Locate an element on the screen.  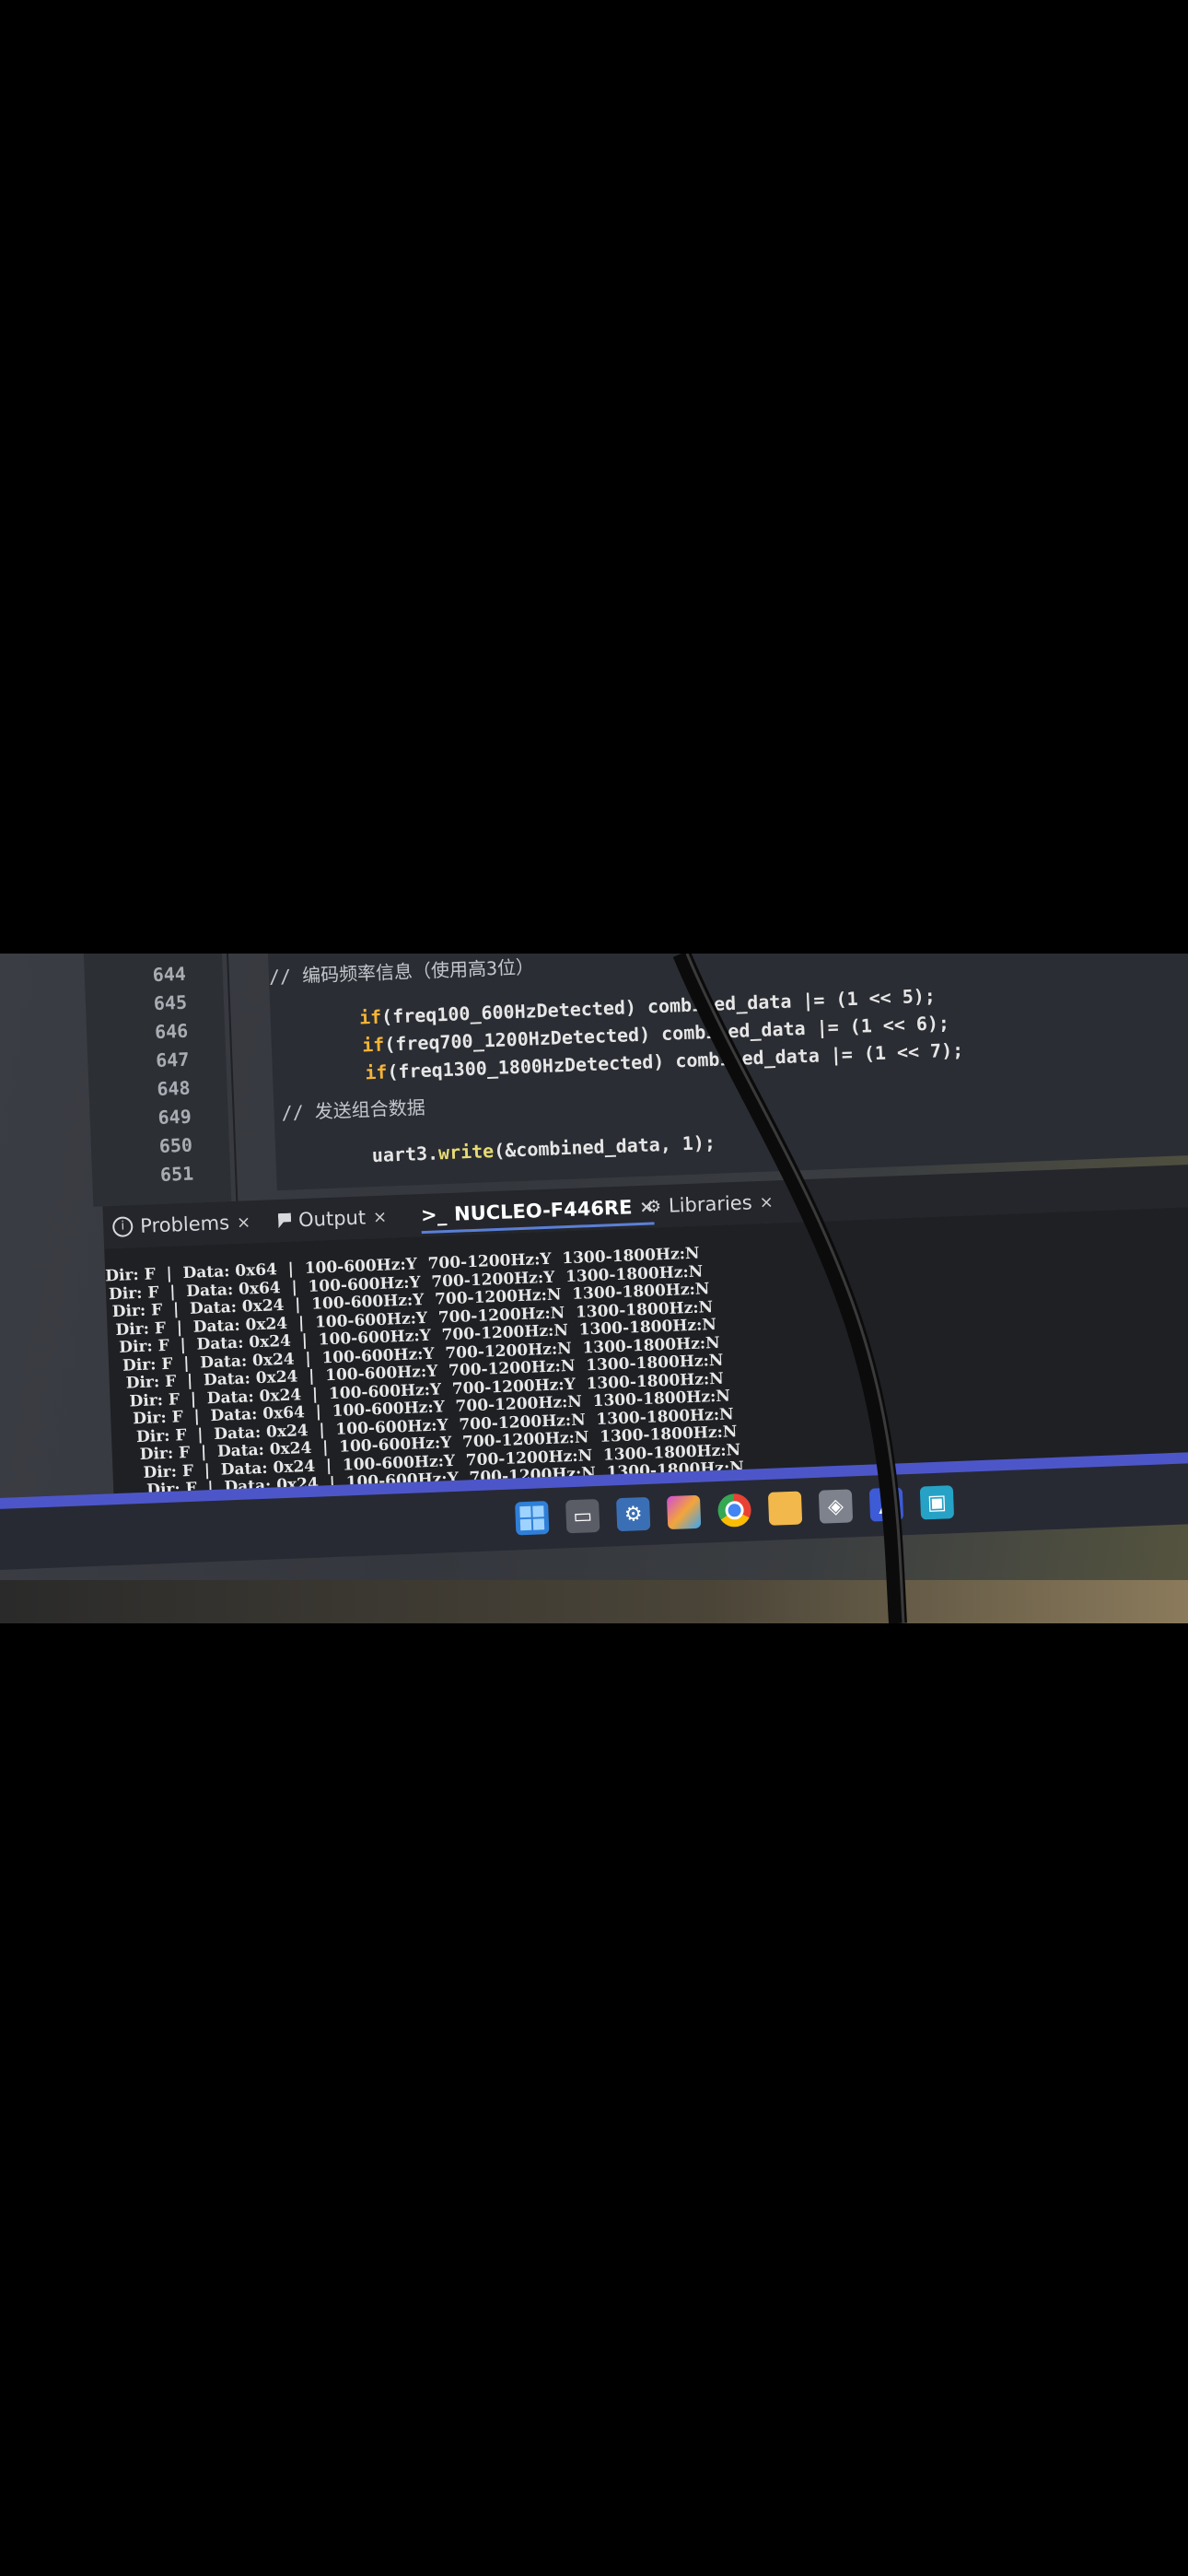
tab-label: Output is located at coordinates (332, 1219).